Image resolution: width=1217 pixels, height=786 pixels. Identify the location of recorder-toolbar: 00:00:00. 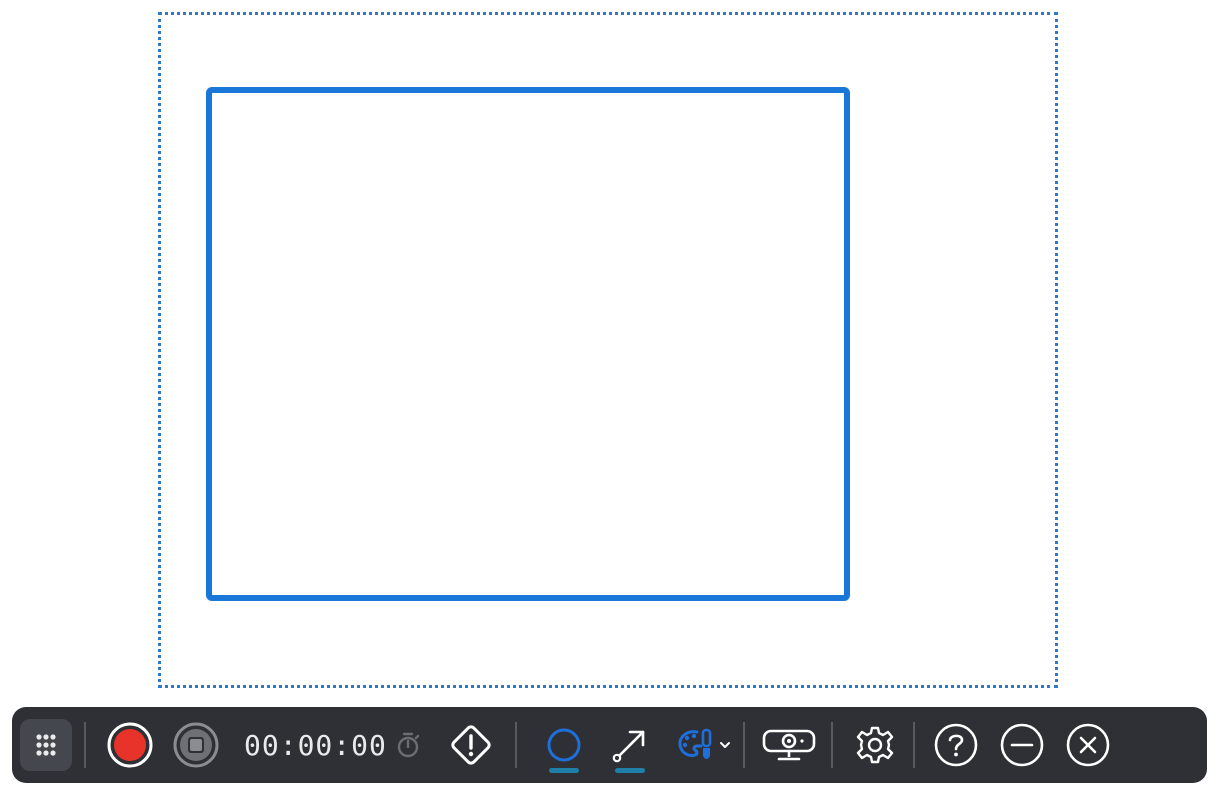
(609, 745).